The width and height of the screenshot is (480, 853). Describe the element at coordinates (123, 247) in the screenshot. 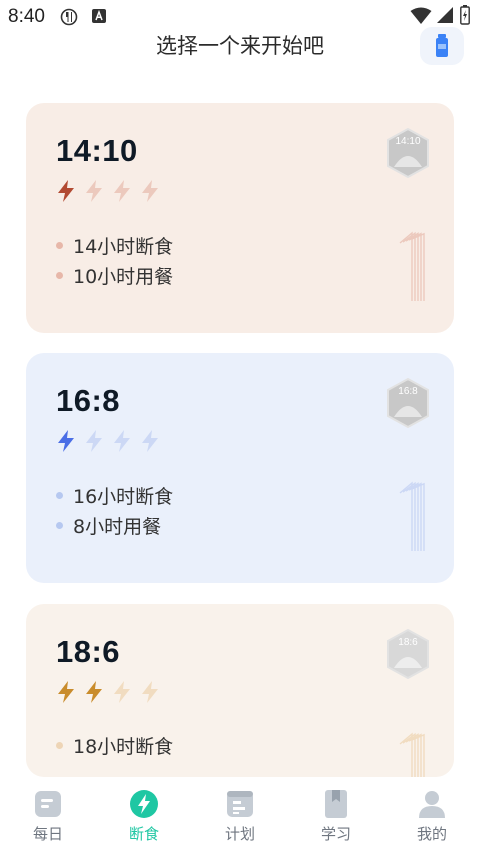

I see `fasting-hours-text: 14小时断食` at that location.